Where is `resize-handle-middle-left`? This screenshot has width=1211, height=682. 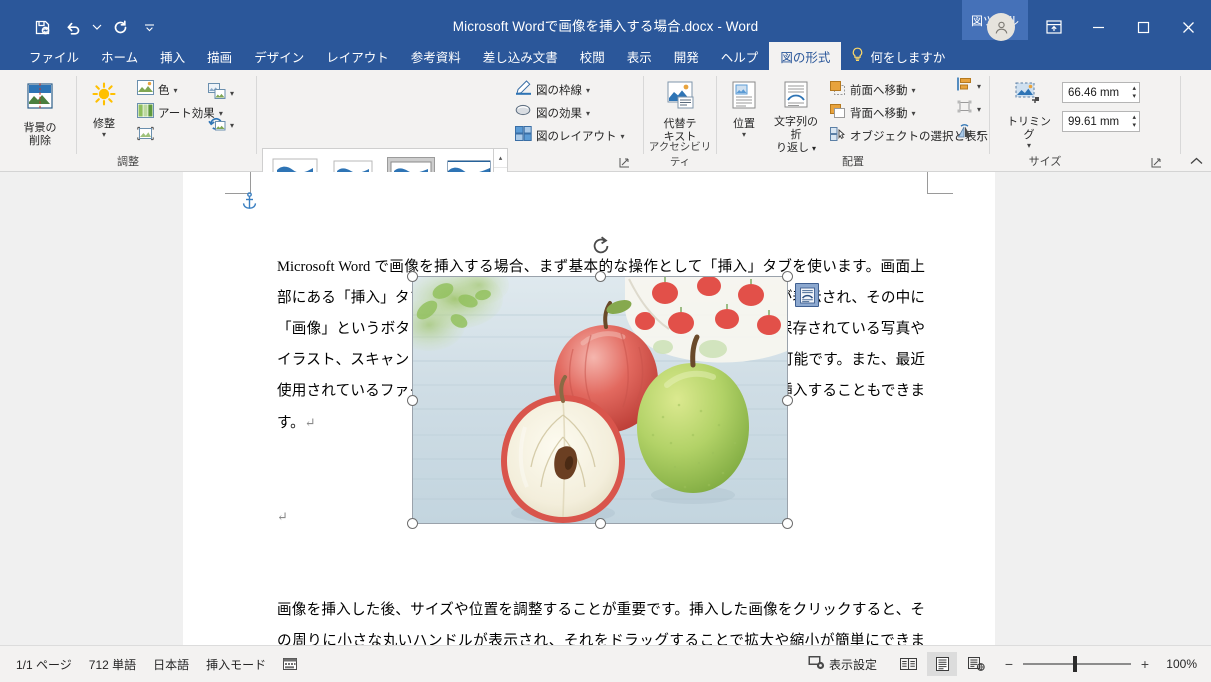 resize-handle-middle-left is located at coordinates (412, 400).